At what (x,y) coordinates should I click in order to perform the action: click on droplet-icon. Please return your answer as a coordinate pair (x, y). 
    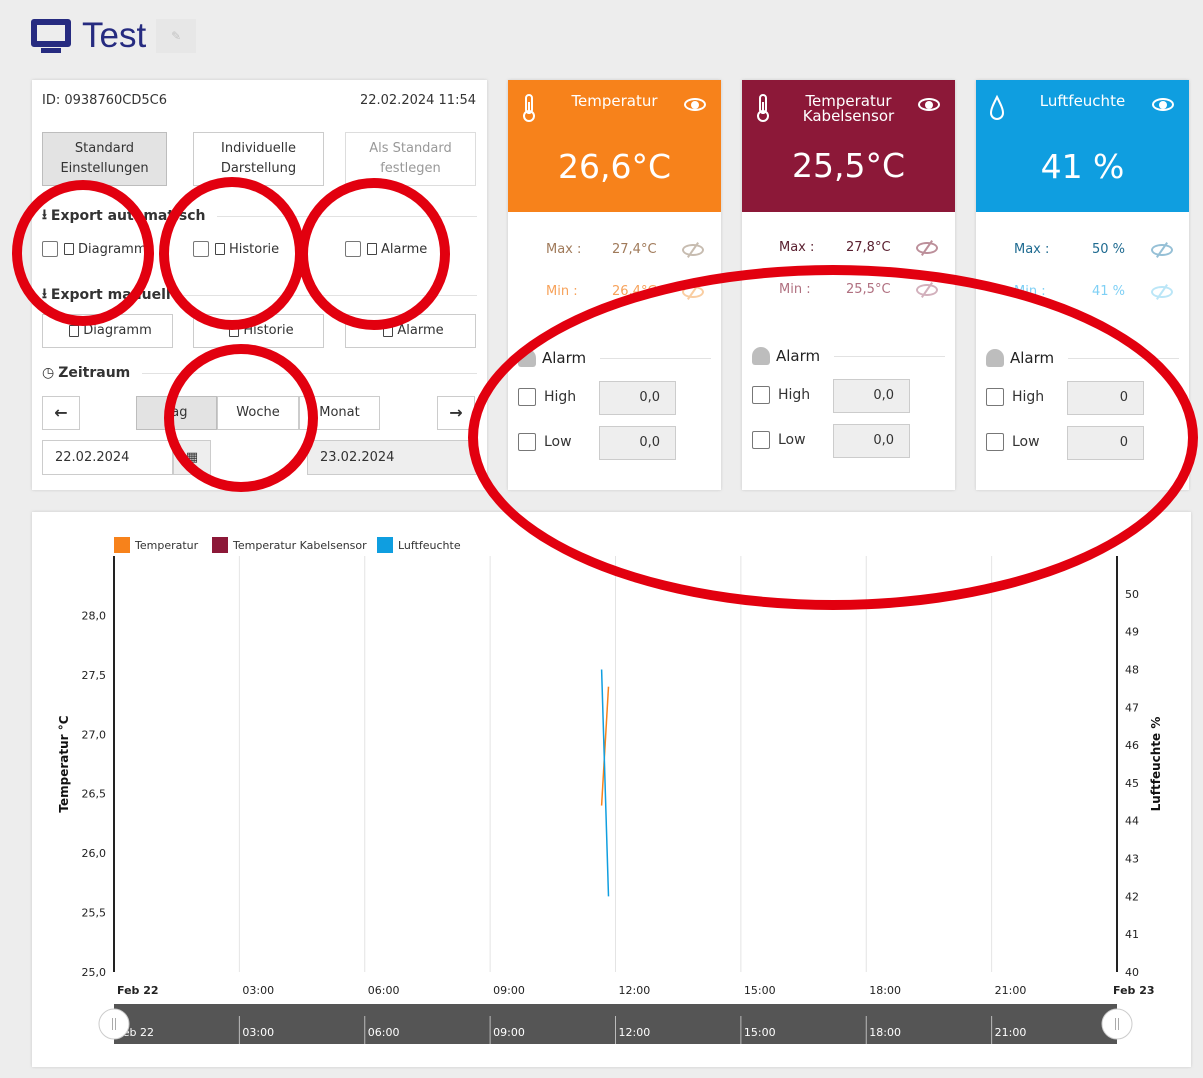
    Looking at the image, I should click on (997, 107).